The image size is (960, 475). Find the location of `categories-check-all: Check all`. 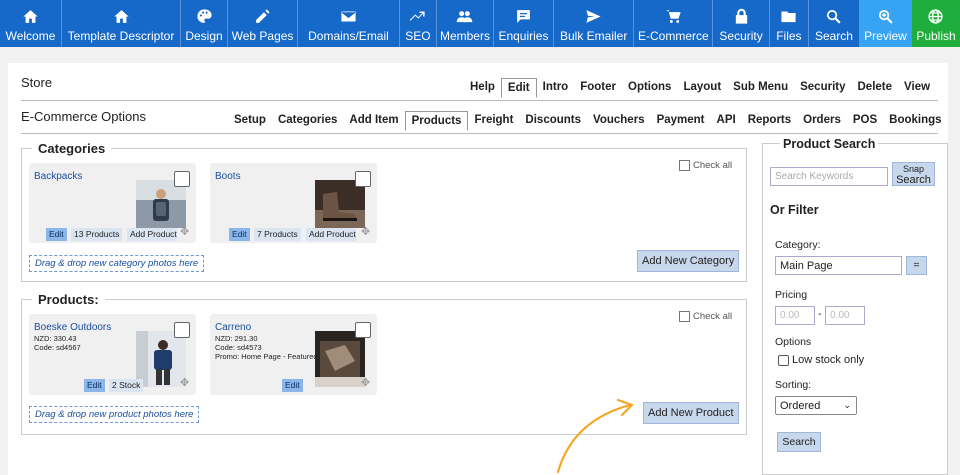

categories-check-all: Check all is located at coordinates (705, 165).